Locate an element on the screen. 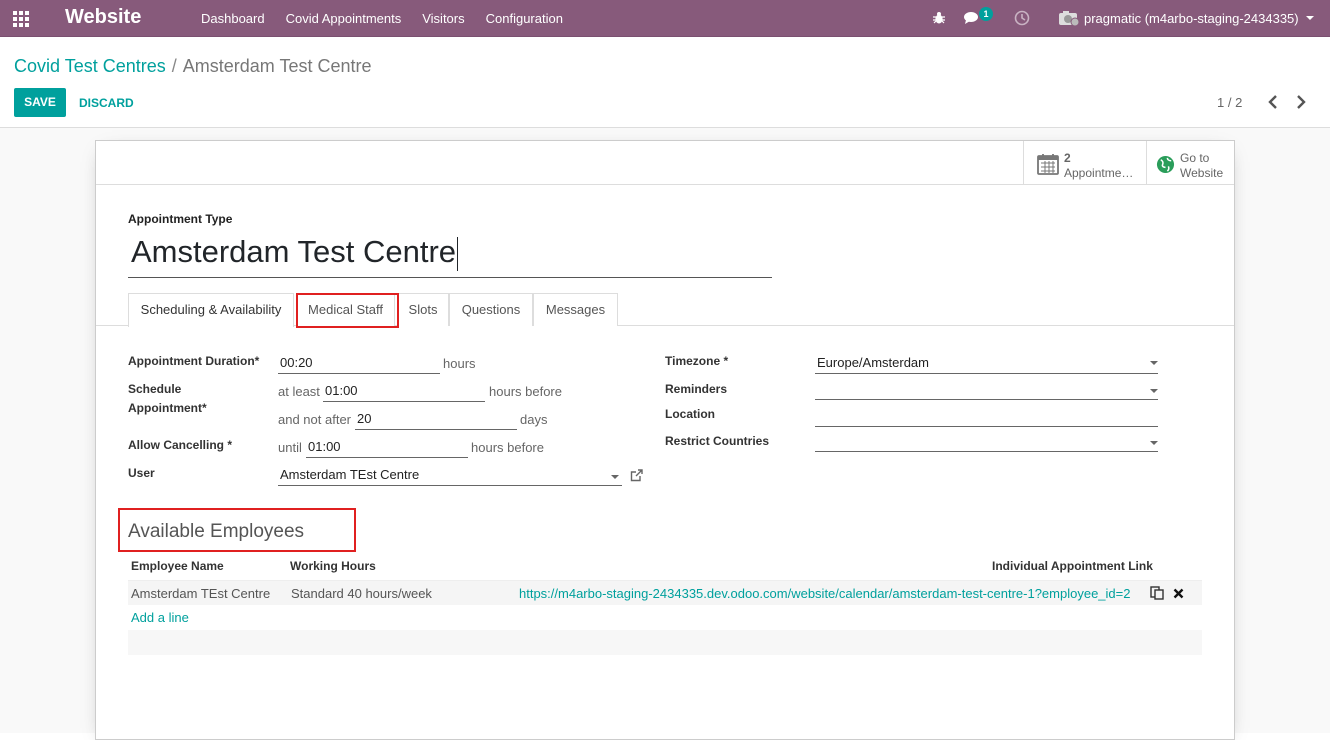 The width and height of the screenshot is (1330, 740). not-after-text: and not after is located at coordinates (314, 419).